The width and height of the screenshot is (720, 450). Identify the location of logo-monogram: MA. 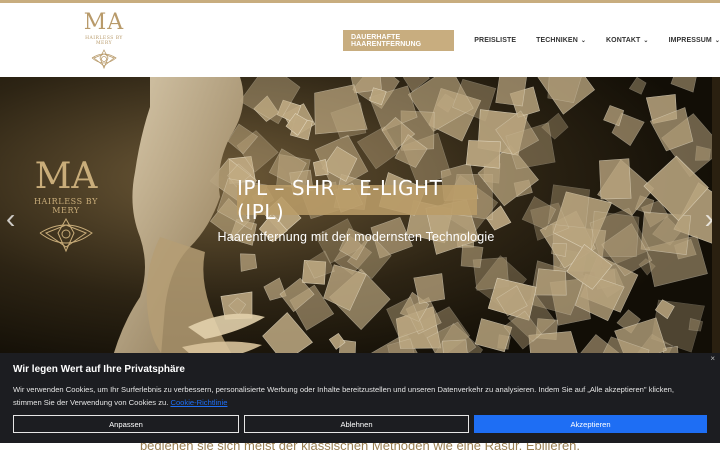
(104, 22).